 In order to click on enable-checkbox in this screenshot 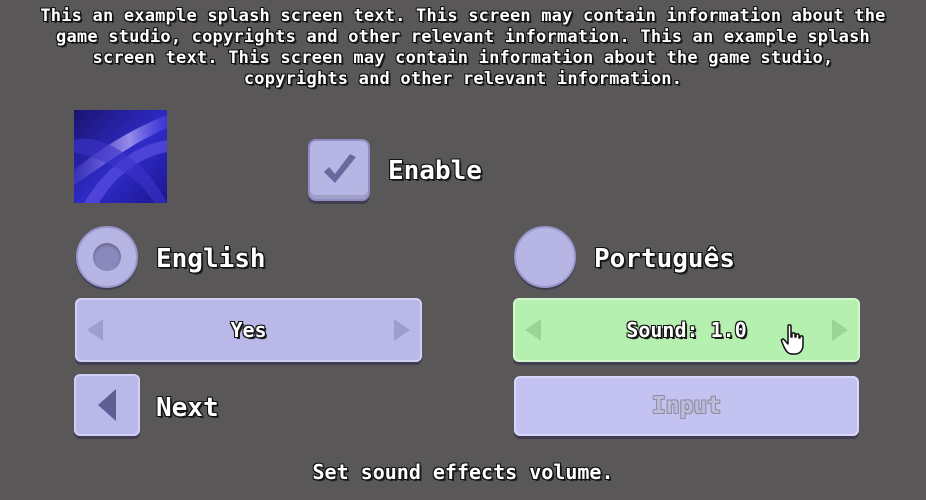, I will do `click(339, 170)`.